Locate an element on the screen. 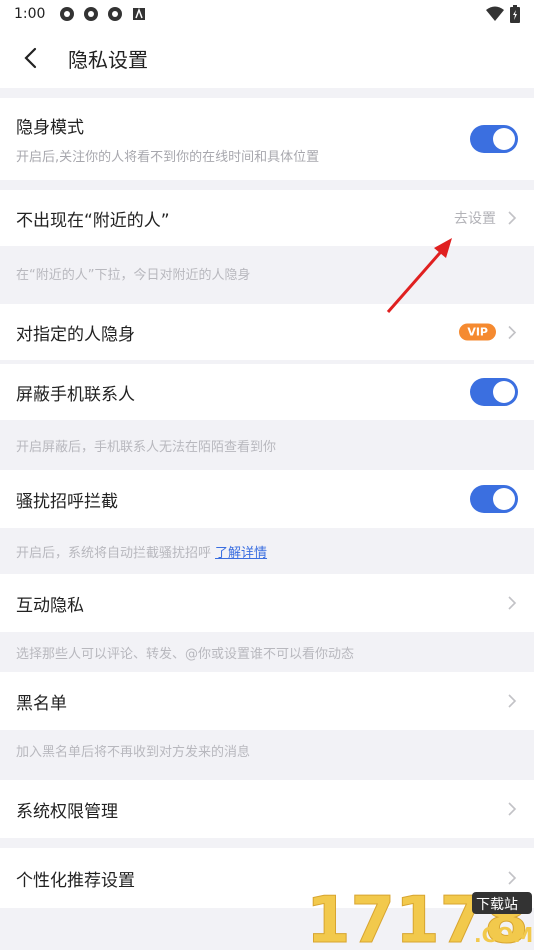 Image resolution: width=534 pixels, height=950 pixels. stealth-mode-description: 开启后,关注你的人将看不到你的在线时间和具体位置 is located at coordinates (168, 157).